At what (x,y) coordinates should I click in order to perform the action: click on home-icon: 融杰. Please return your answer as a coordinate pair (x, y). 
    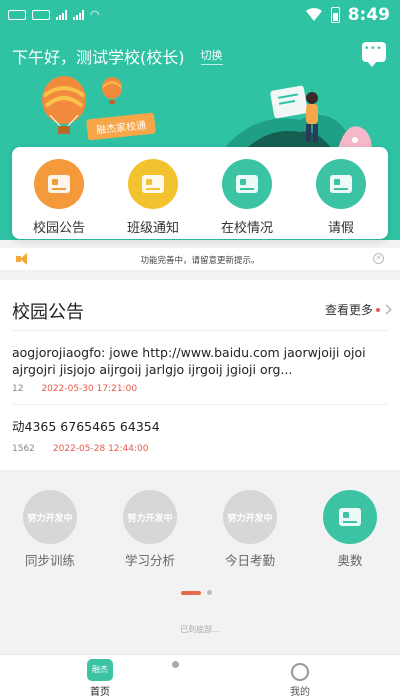
    Looking at the image, I should click on (100, 670).